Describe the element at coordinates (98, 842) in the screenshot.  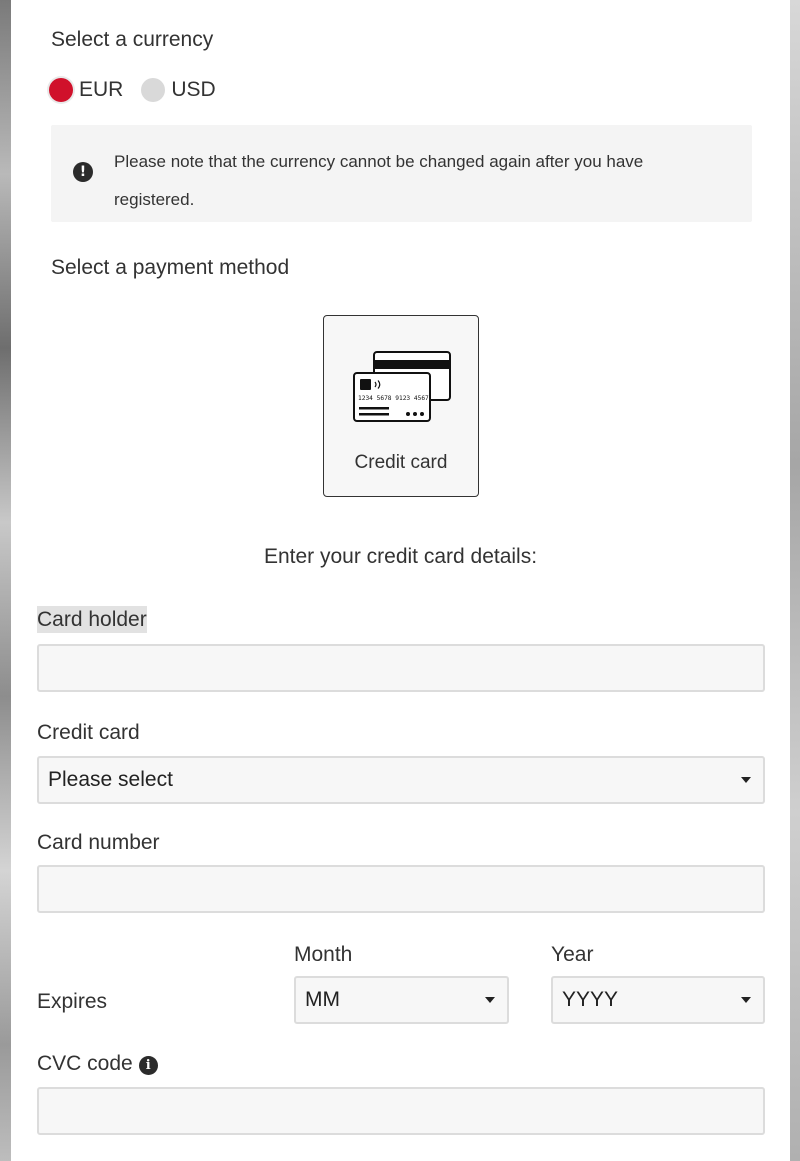
I see `card-number-label: Card number` at that location.